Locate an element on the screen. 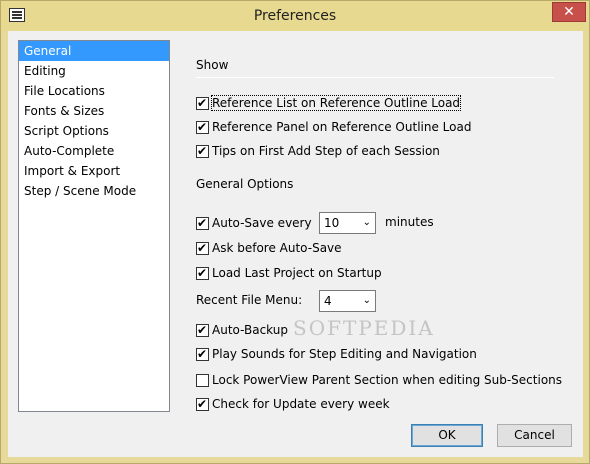 This screenshot has width=590, height=464. auto-backup-checkbox is located at coordinates (202, 330).